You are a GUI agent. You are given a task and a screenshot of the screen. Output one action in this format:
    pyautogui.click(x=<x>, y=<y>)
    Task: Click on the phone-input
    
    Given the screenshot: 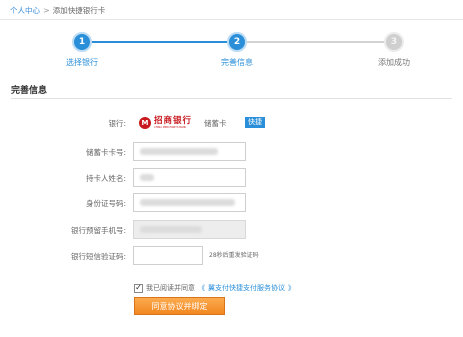 What is the action you would take?
    pyautogui.click(x=189, y=229)
    